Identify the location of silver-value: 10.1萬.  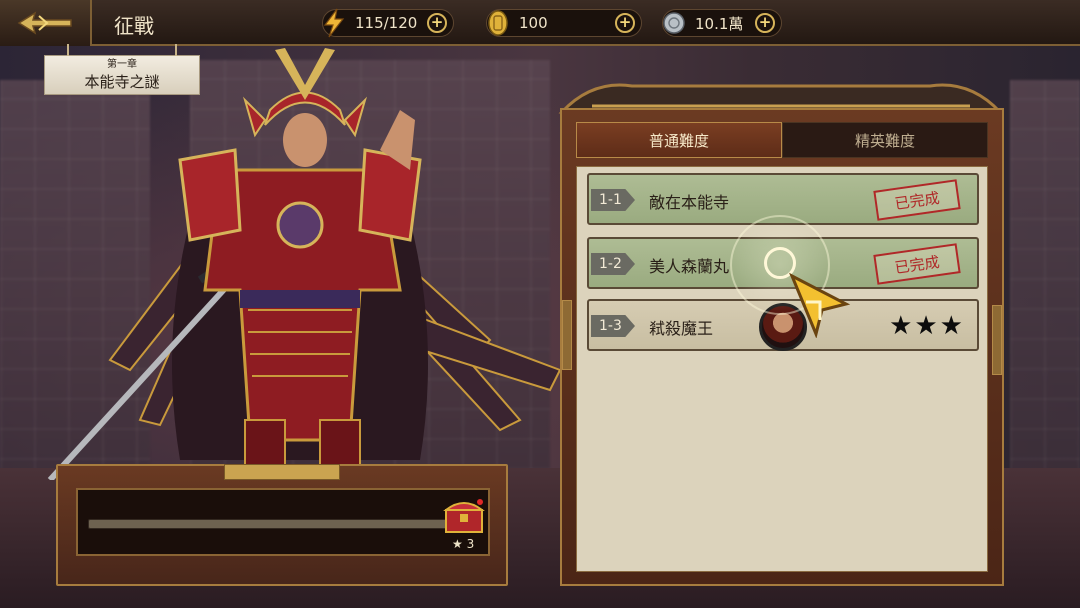
(719, 23).